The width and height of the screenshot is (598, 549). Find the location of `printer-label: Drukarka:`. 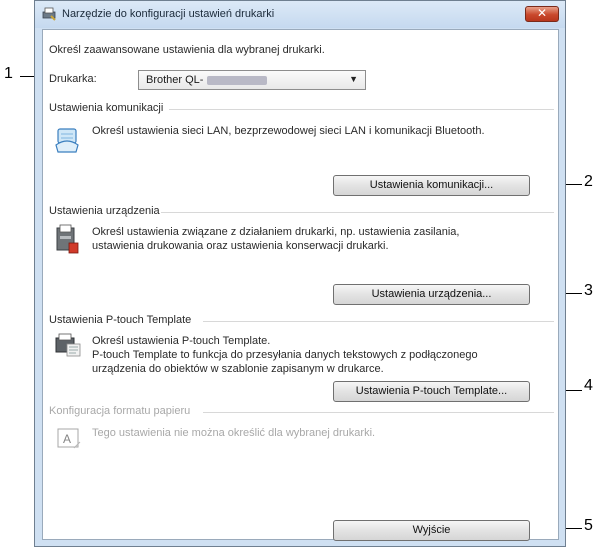

printer-label: Drukarka: is located at coordinates (73, 79).